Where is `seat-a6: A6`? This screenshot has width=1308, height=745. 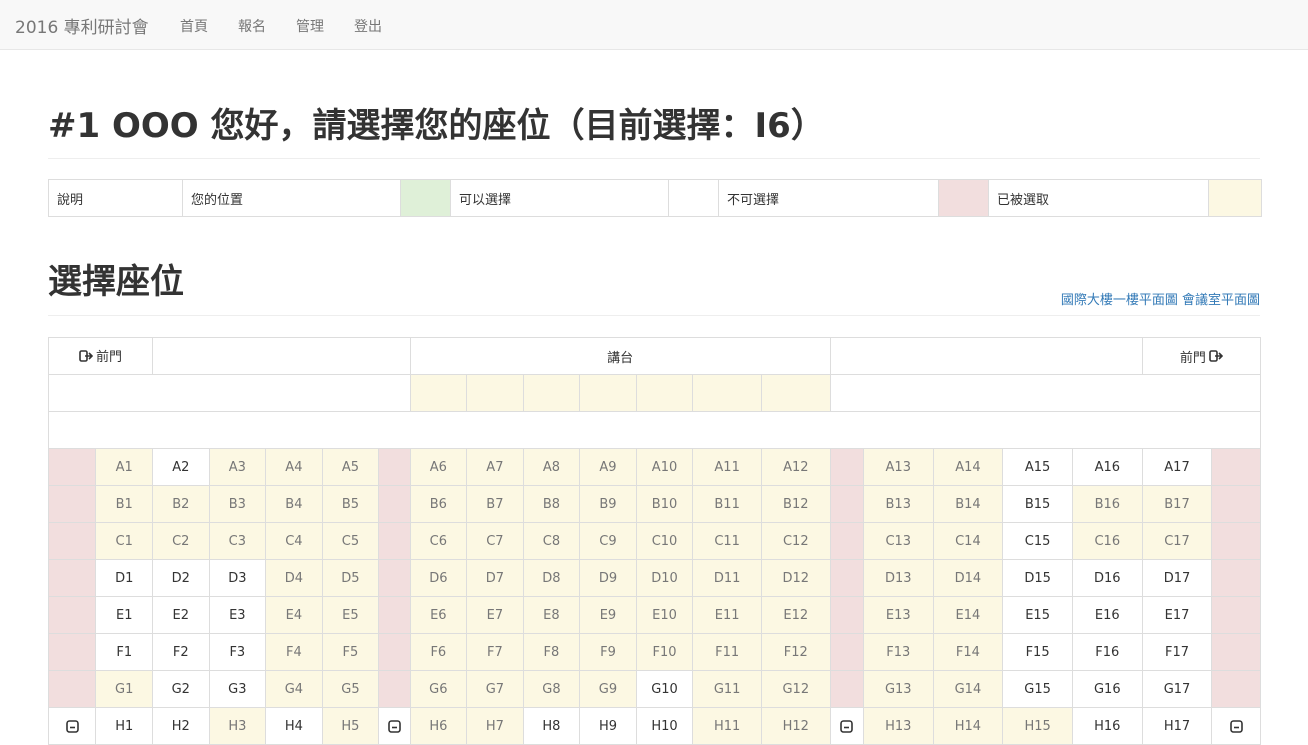 seat-a6: A6 is located at coordinates (438, 467).